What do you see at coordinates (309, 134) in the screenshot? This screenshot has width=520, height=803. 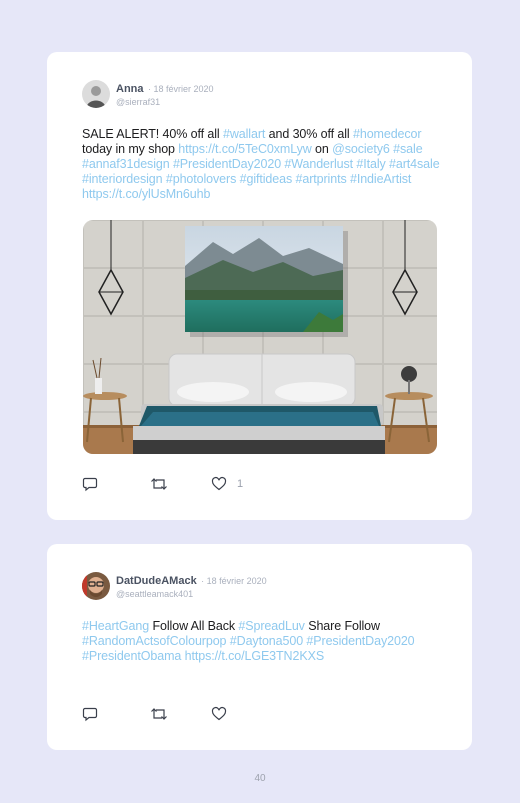 I see `text-segment: and 30% off all` at bounding box center [309, 134].